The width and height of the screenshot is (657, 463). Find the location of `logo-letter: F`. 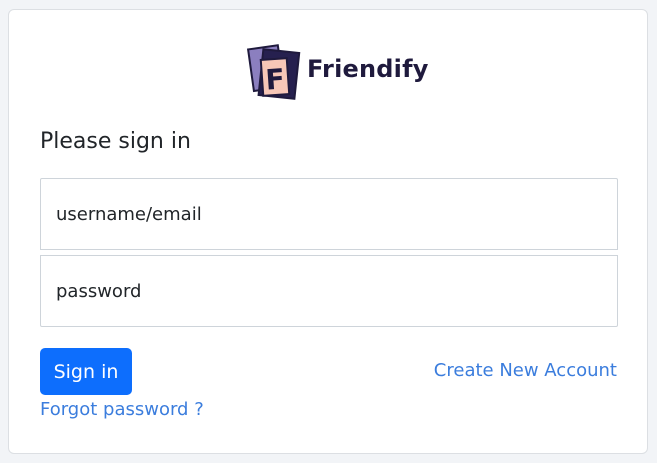

logo-letter: F is located at coordinates (274, 79).